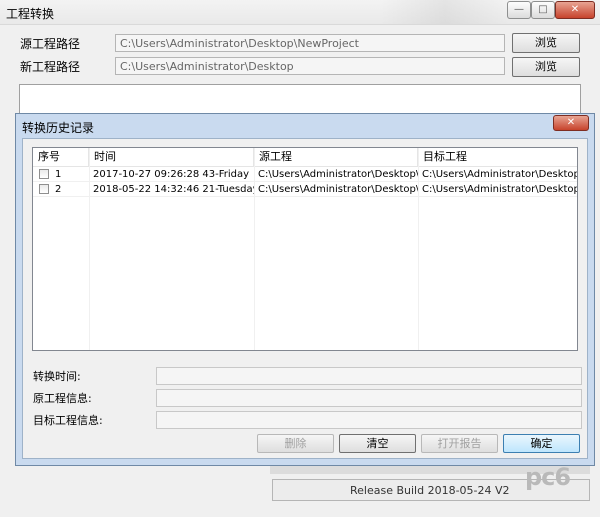  Describe the element at coordinates (173, 189) in the screenshot. I see `row-time: 2018-05-22 14:32:46 21-Tuesday` at that location.